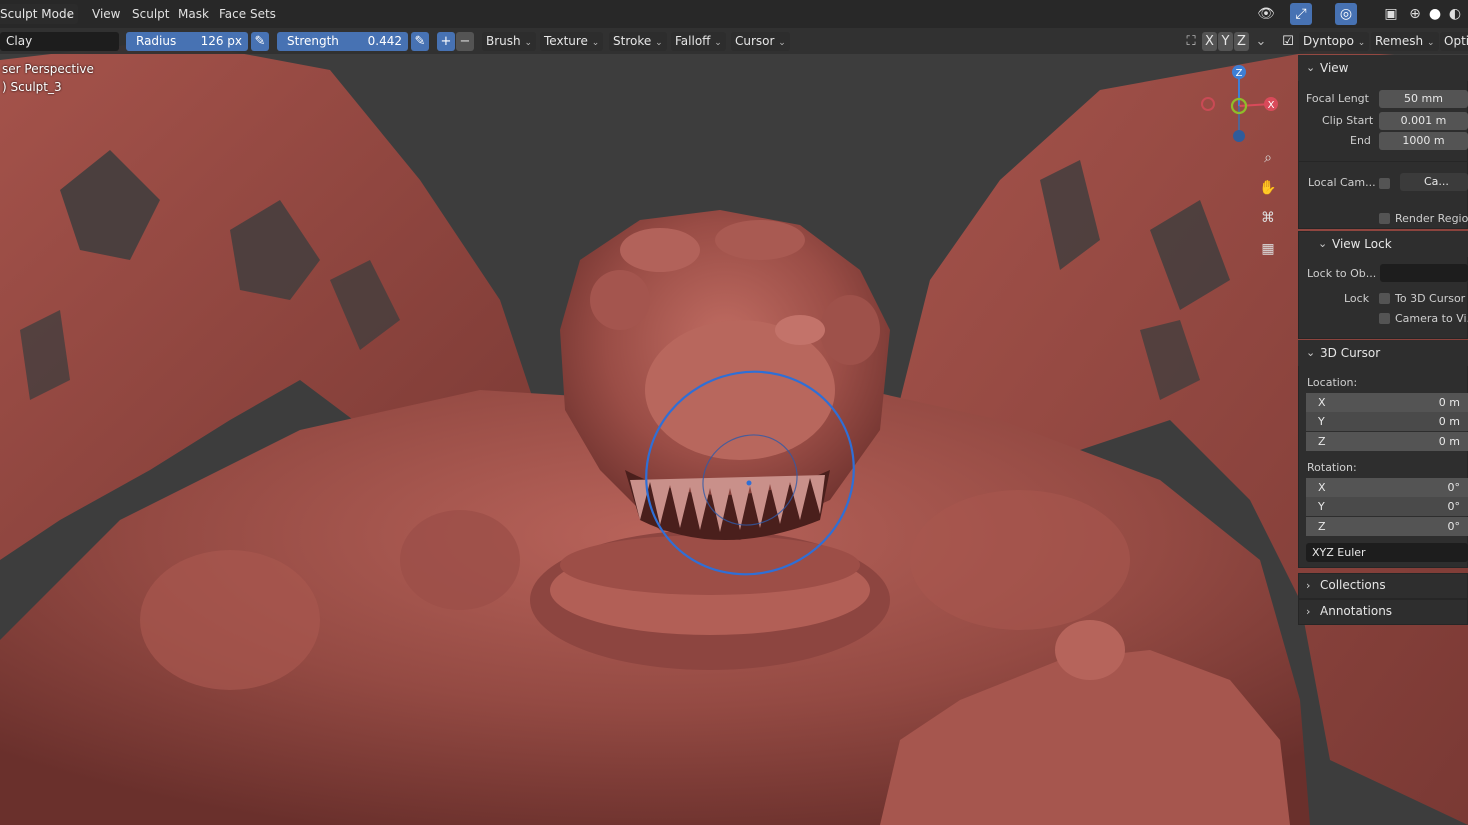 The image size is (1468, 825). Describe the element at coordinates (32, 87) in the screenshot. I see `viewport-object-label: ) Sculpt_3` at that location.